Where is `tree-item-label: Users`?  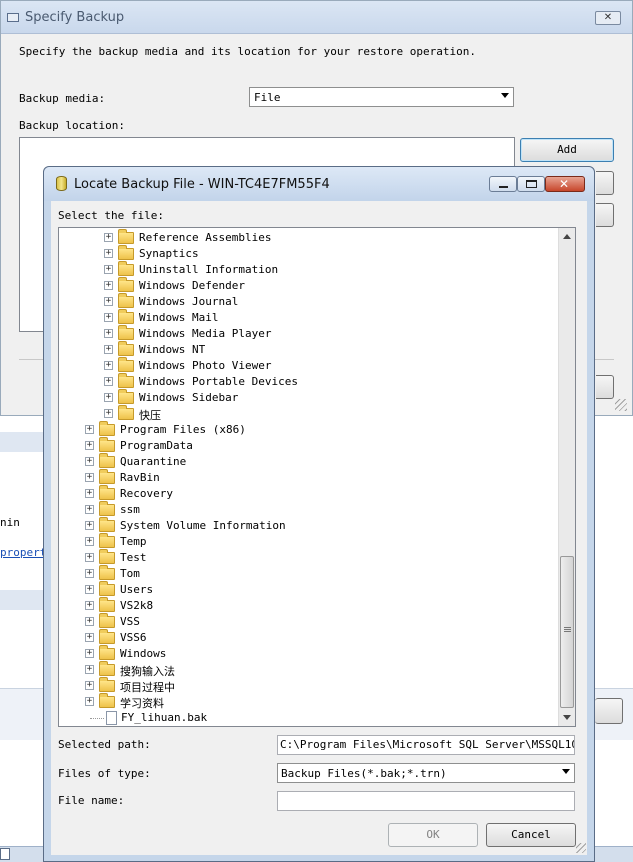
tree-item-label: Users is located at coordinates (137, 589).